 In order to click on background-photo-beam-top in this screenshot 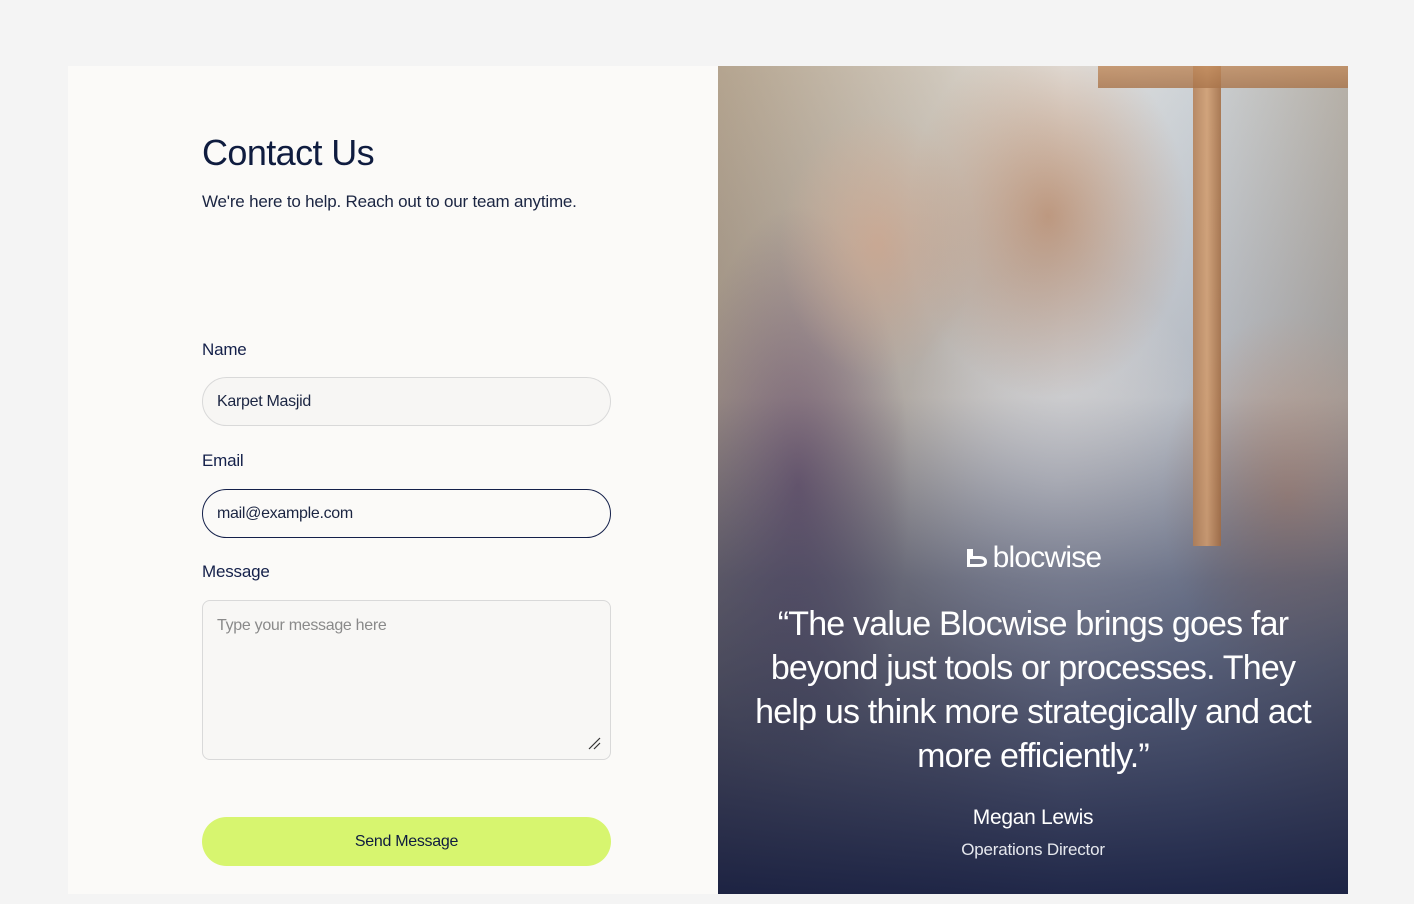, I will do `click(1223, 77)`.